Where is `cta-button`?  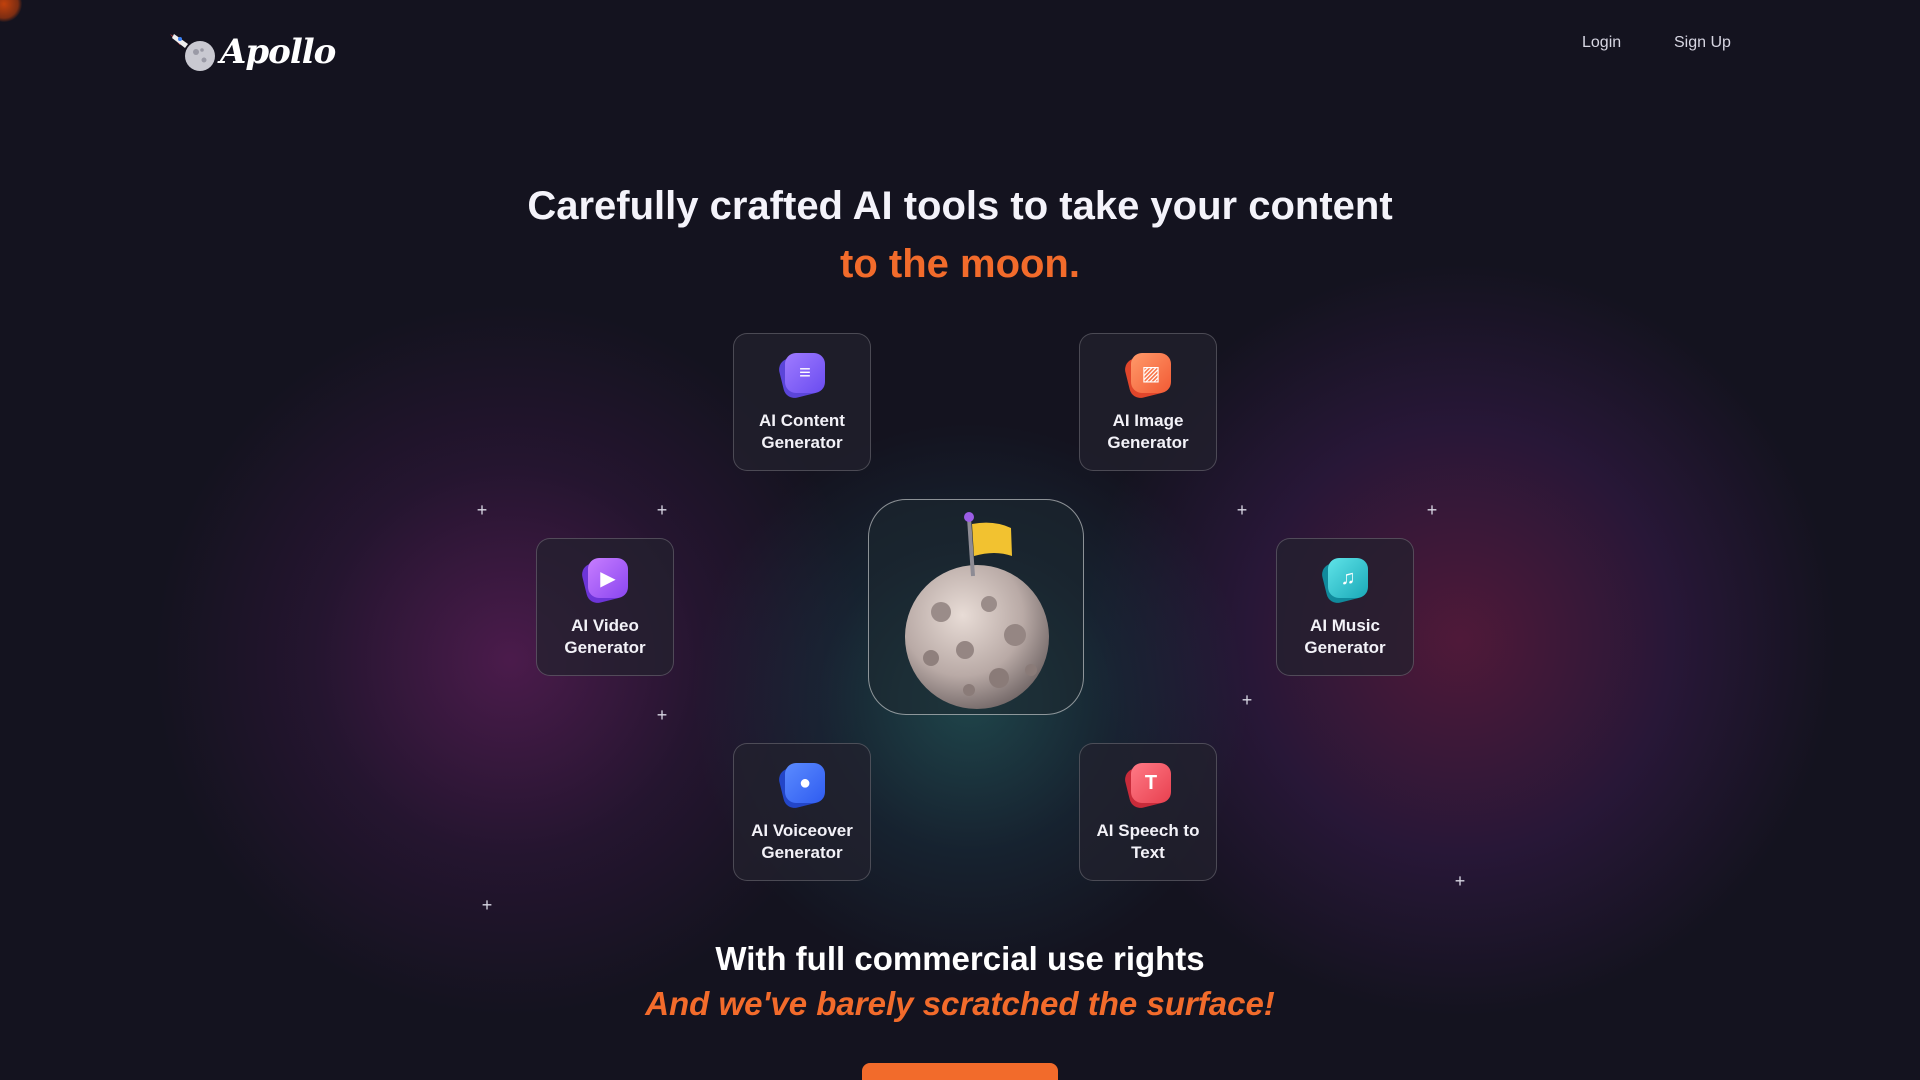
cta-button is located at coordinates (960, 1071).